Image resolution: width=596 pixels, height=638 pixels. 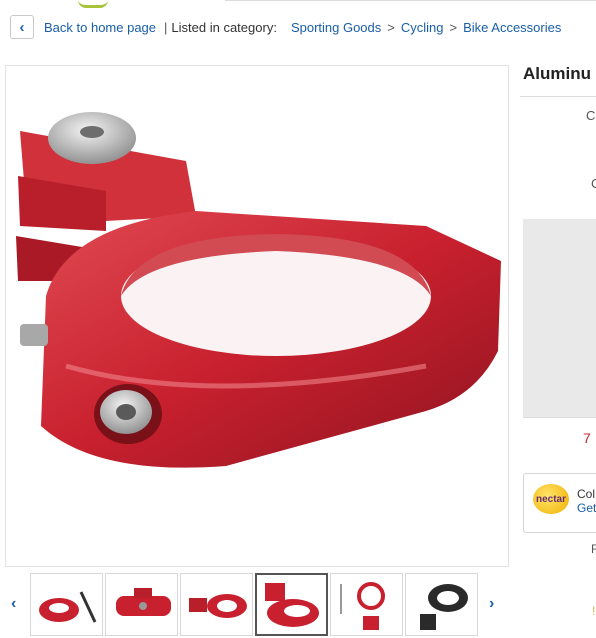 I want to click on product-title: Aluminu, so click(x=557, y=73).